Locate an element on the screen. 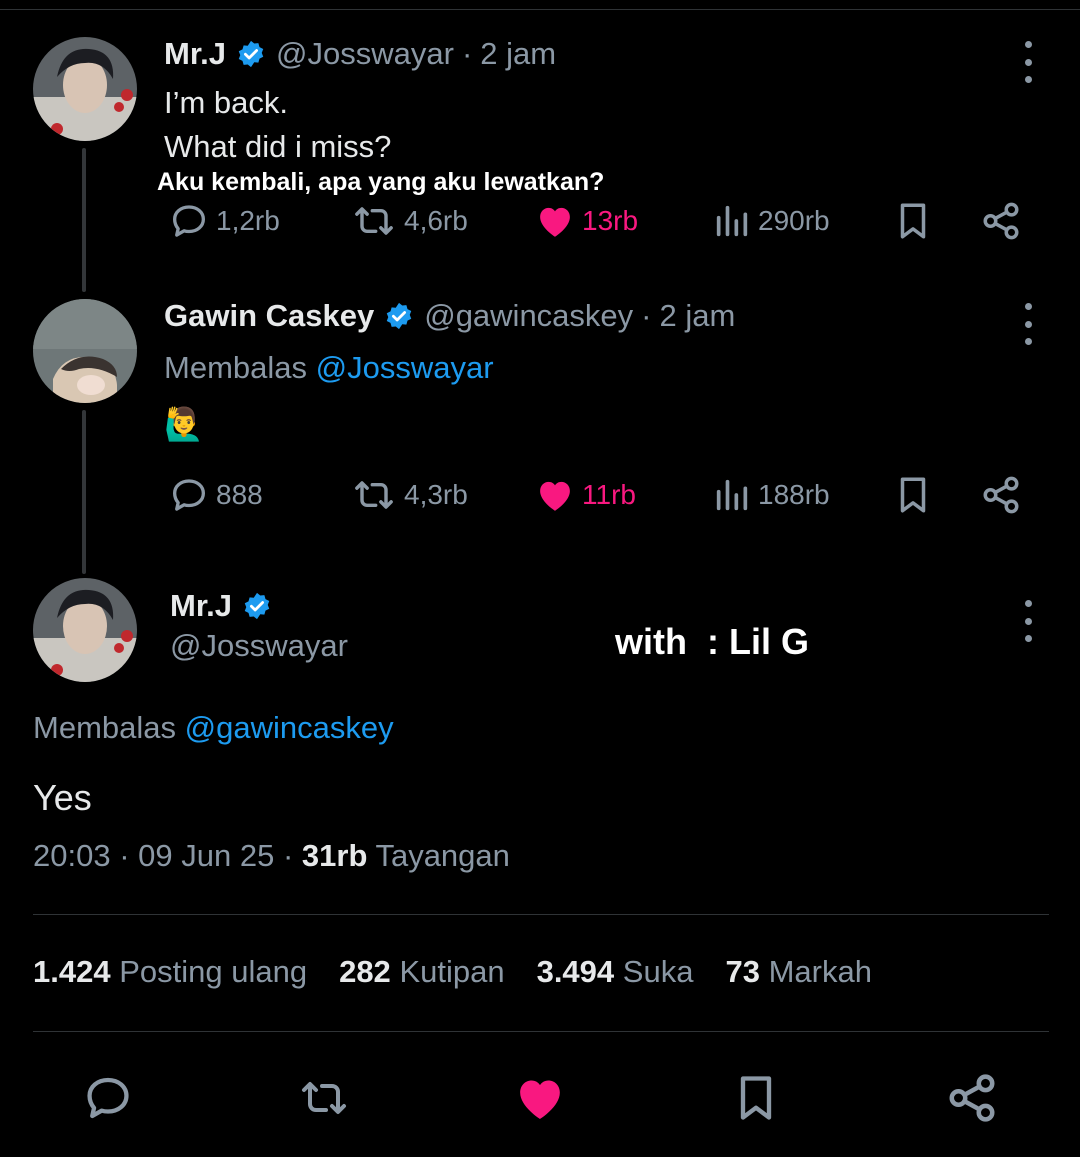  stat-label: Kutipan is located at coordinates (452, 971).